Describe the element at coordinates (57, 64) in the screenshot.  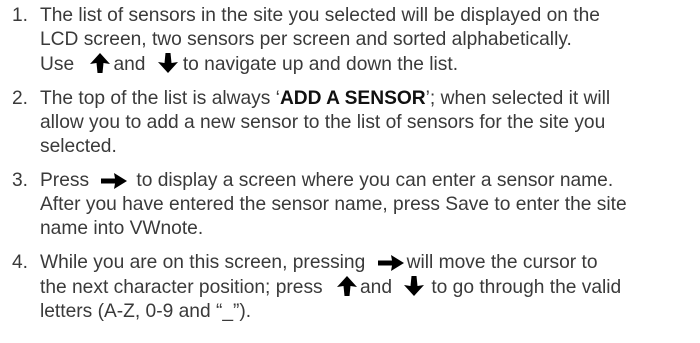
I see `step-text: Use` at that location.